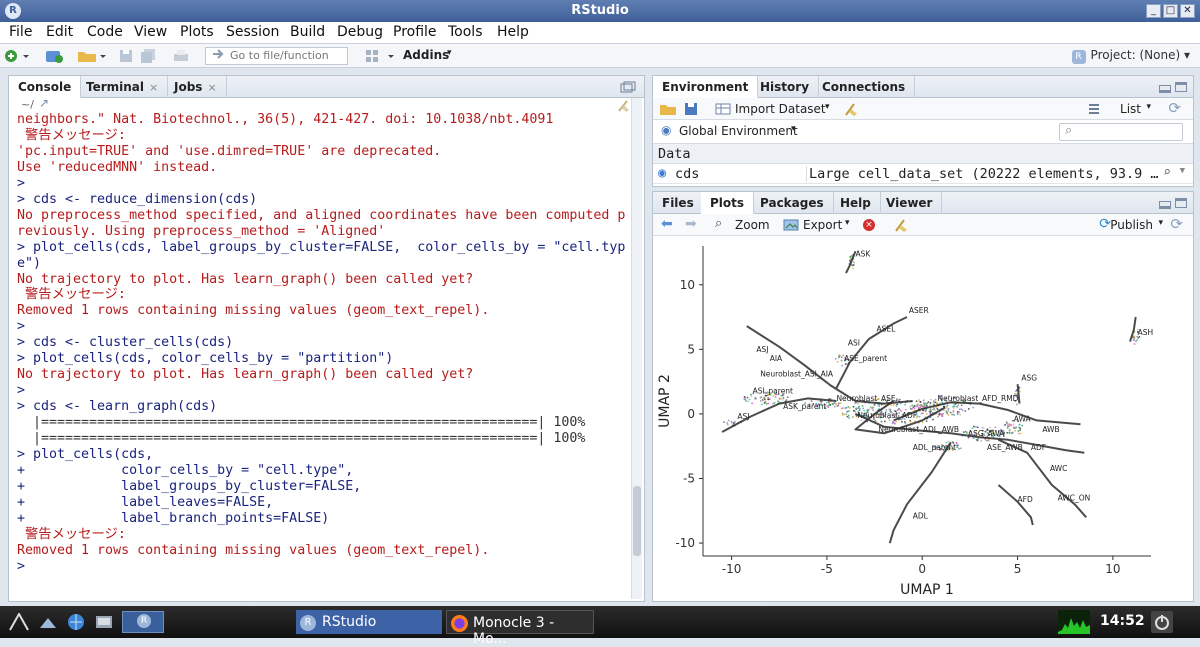 The width and height of the screenshot is (1200, 647). Describe the element at coordinates (150, 32) in the screenshot. I see `menu-view: View` at that location.